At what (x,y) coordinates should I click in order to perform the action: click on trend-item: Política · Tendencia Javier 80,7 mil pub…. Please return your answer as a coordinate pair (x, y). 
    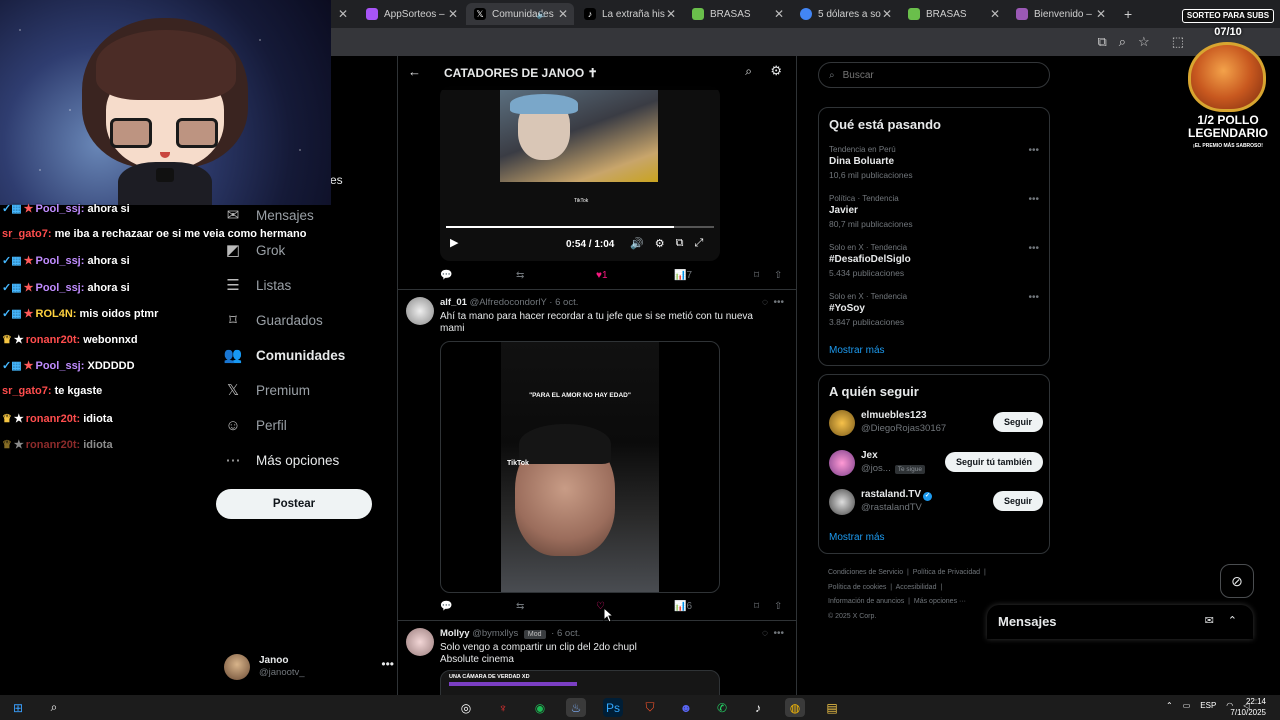
    Looking at the image, I should click on (936, 211).